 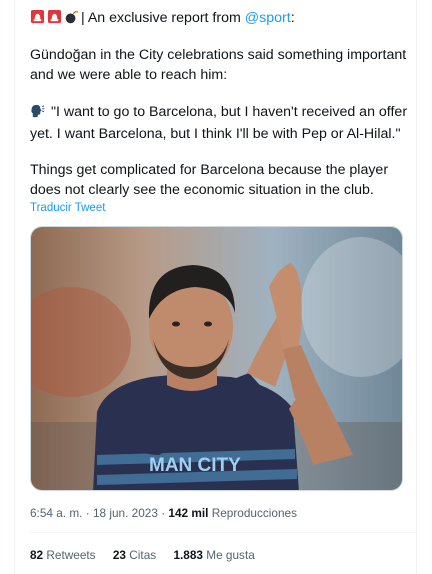 I want to click on bomb-icon, so click(x=71, y=19).